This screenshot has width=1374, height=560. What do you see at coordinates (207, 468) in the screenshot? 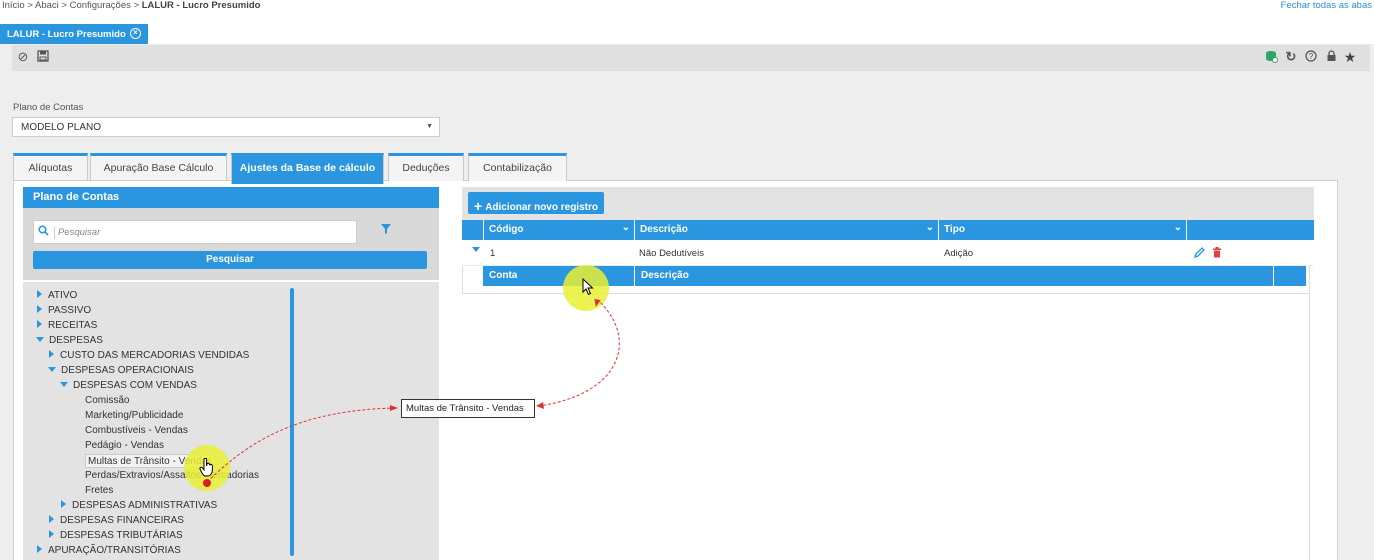
I see `hand-cursor-icon` at bounding box center [207, 468].